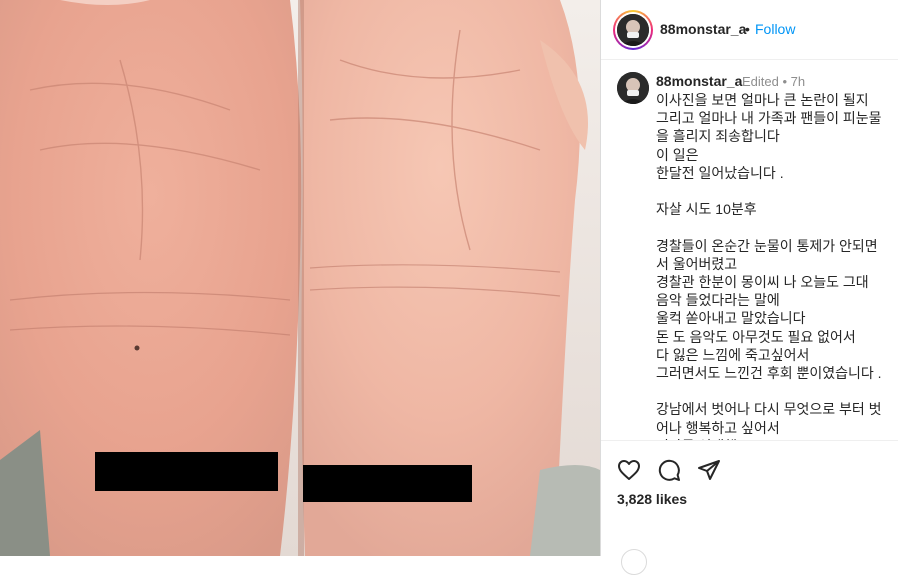 The image size is (898, 575). I want to click on censor-bar-left, so click(186, 471).